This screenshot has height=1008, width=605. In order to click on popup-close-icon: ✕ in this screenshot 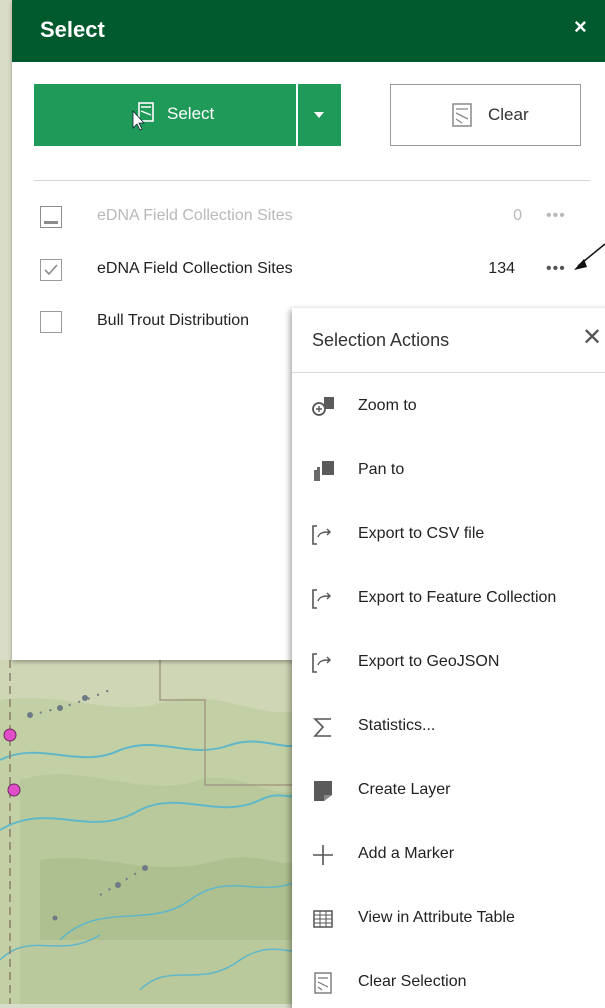, I will do `click(592, 338)`.